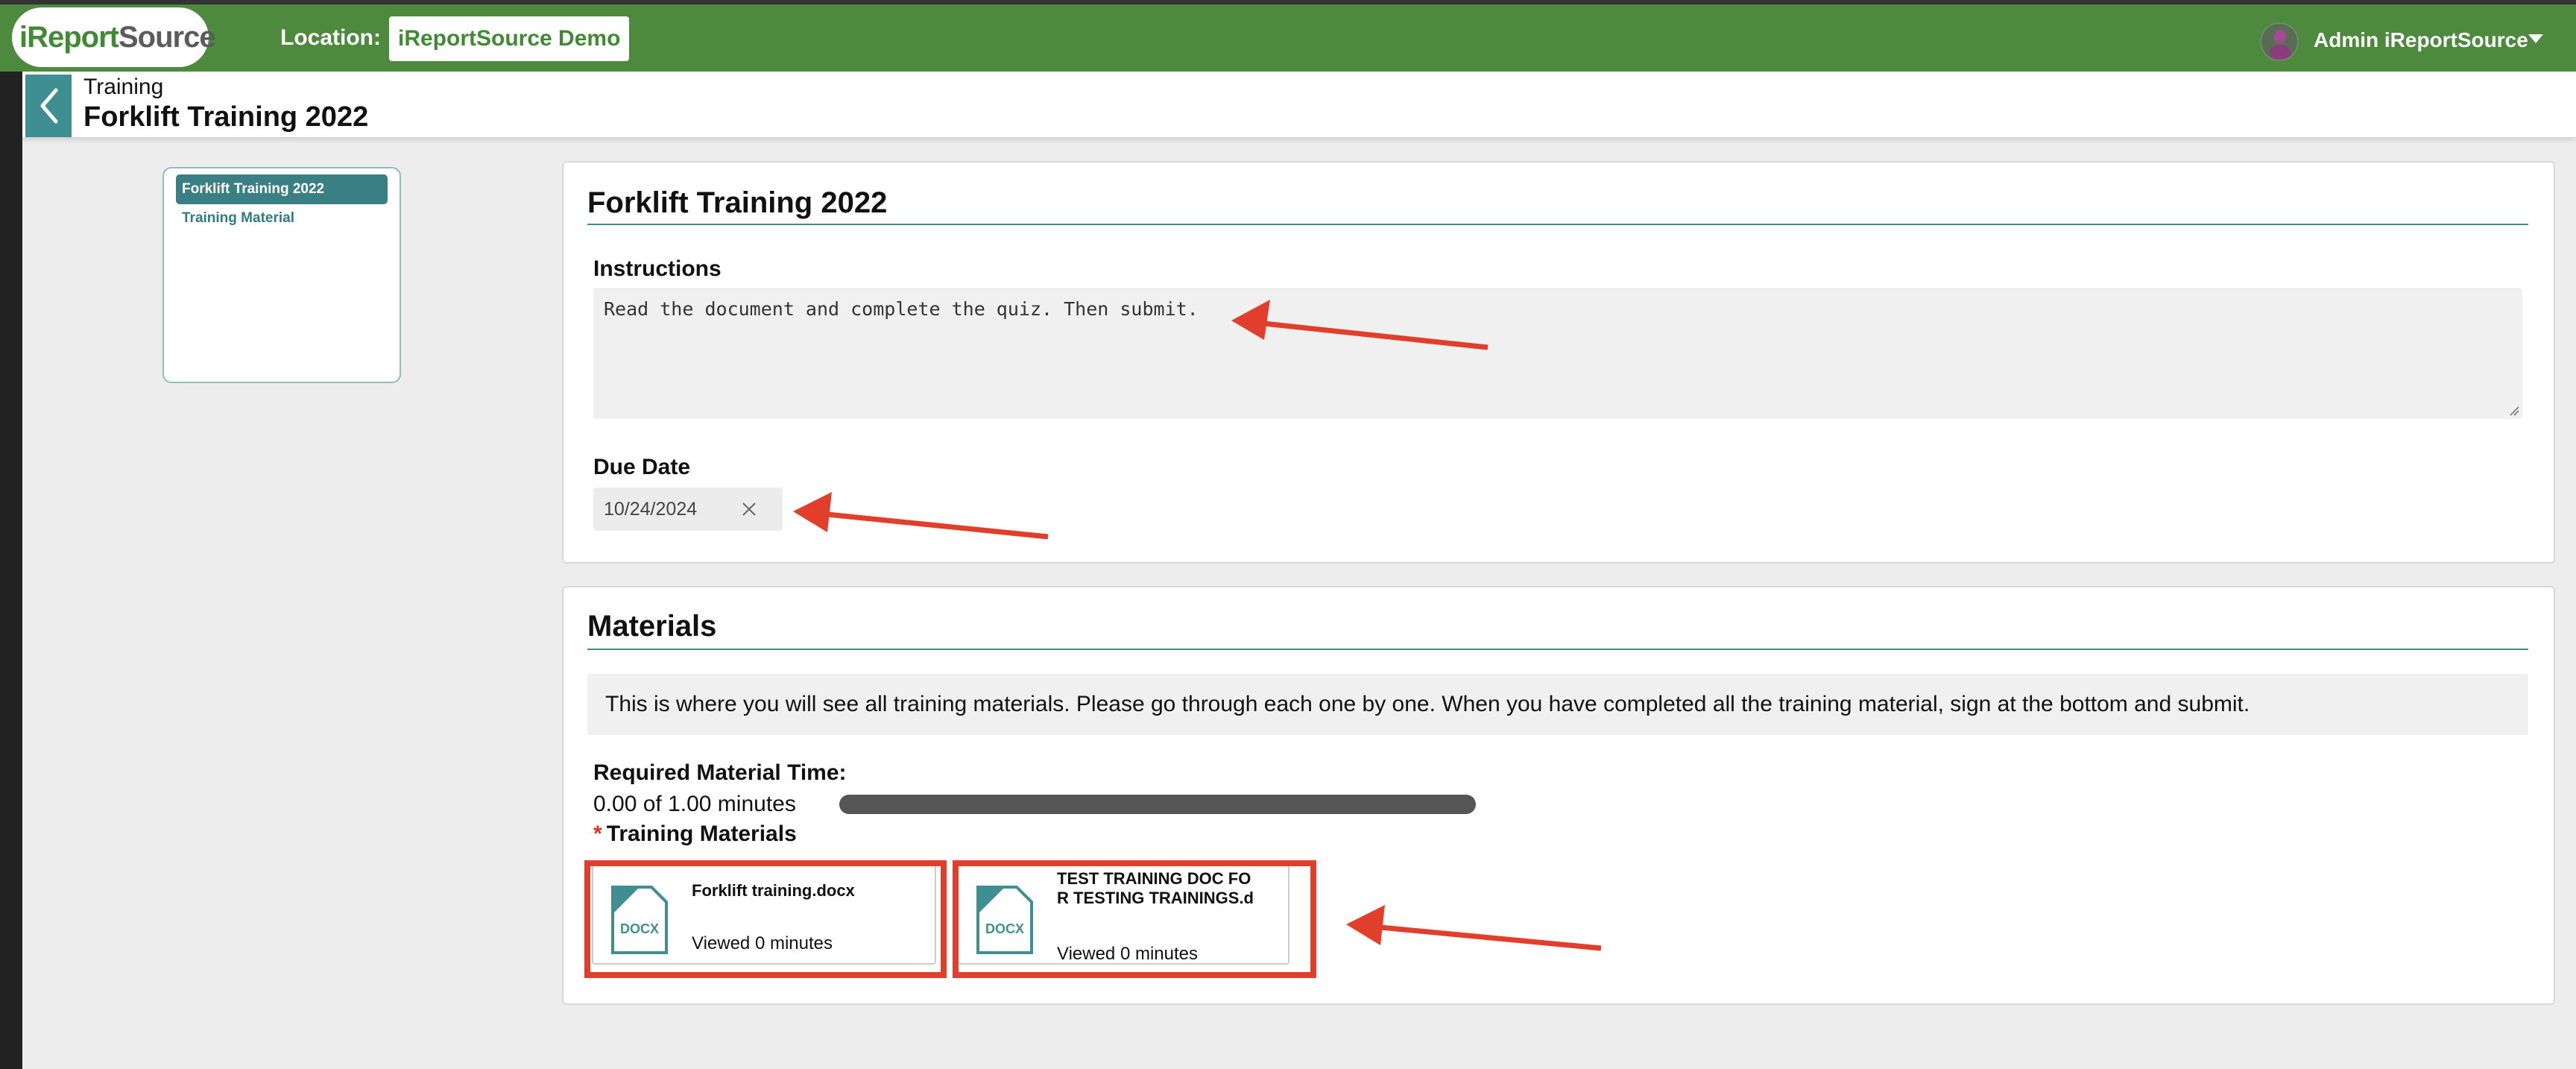 Image resolution: width=2576 pixels, height=1069 pixels. What do you see at coordinates (11, 534) in the screenshot?
I see `window-edge` at bounding box center [11, 534].